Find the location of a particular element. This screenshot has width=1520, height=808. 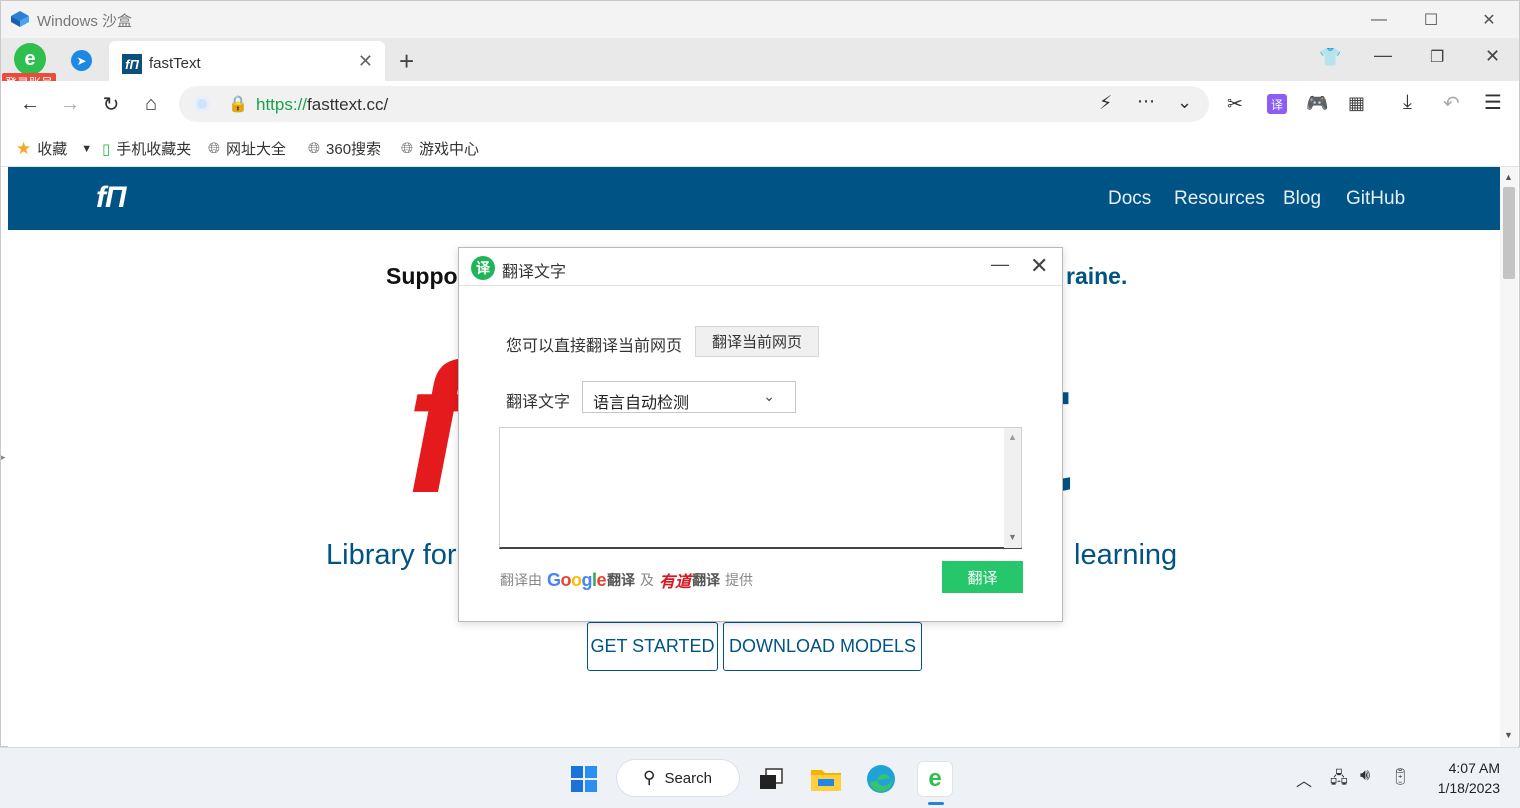

lock-icon: 🔒 is located at coordinates (238, 104).